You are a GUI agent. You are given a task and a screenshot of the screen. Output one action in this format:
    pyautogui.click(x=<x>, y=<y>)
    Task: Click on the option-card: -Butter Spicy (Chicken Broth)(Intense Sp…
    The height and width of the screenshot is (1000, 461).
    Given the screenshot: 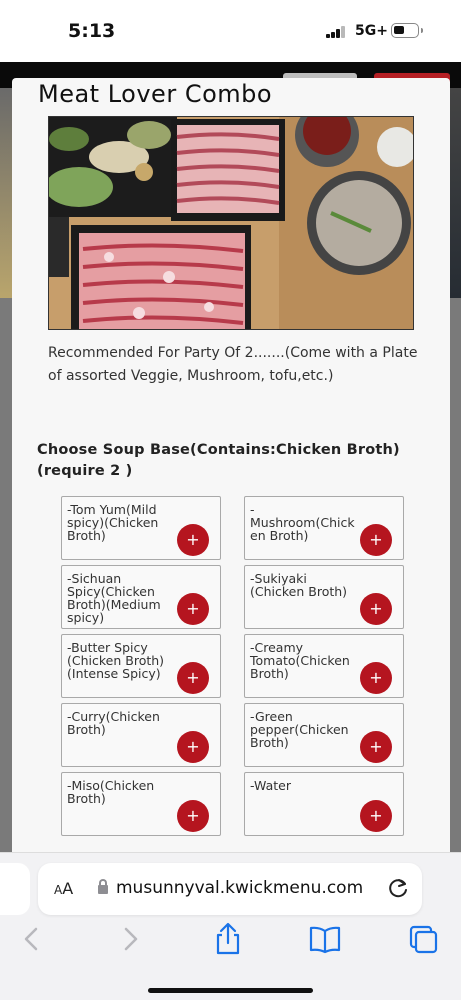 What is the action you would take?
    pyautogui.click(x=141, y=666)
    